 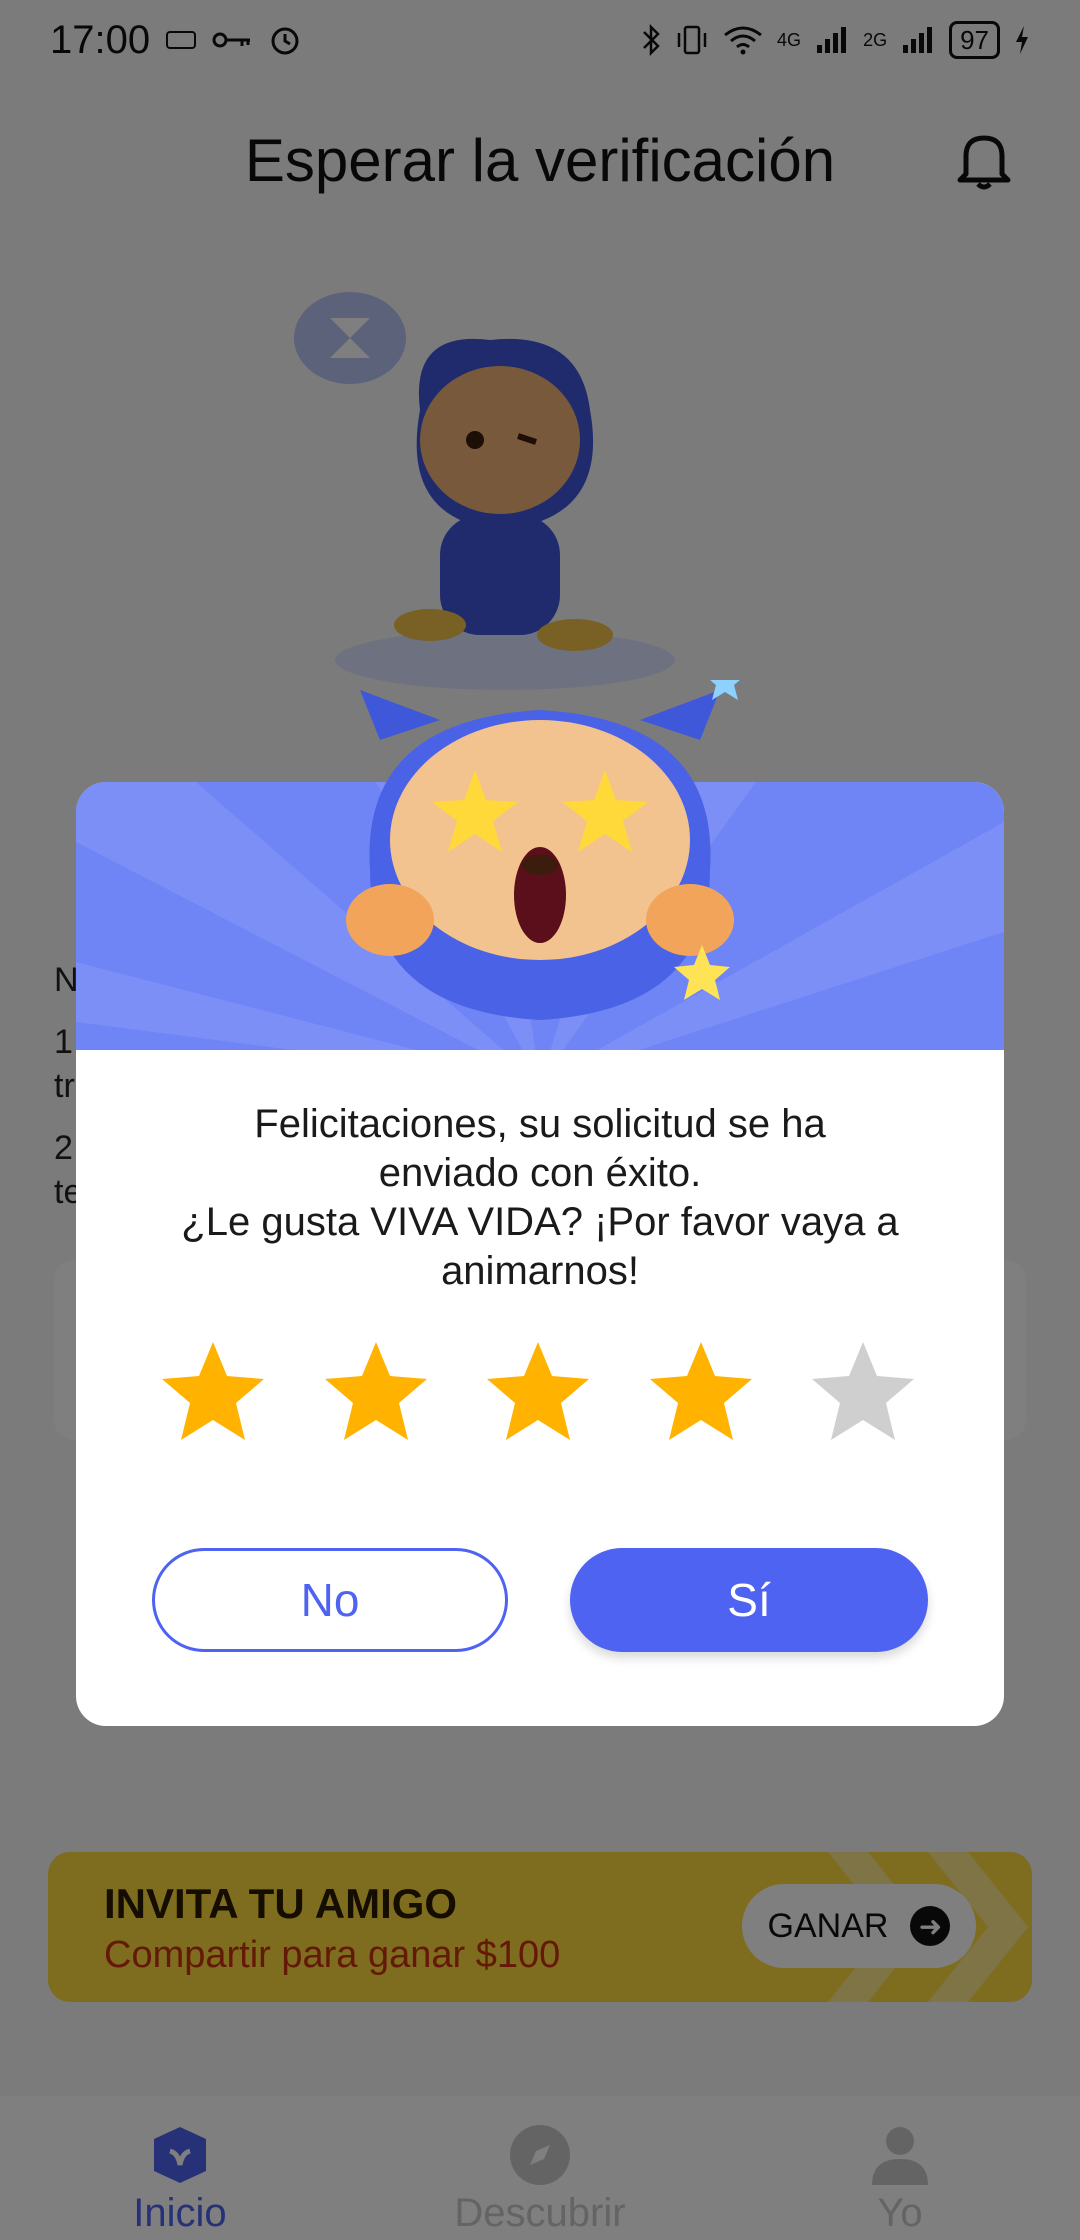 I want to click on mascot-happy-illustration, so click(x=543, y=850).